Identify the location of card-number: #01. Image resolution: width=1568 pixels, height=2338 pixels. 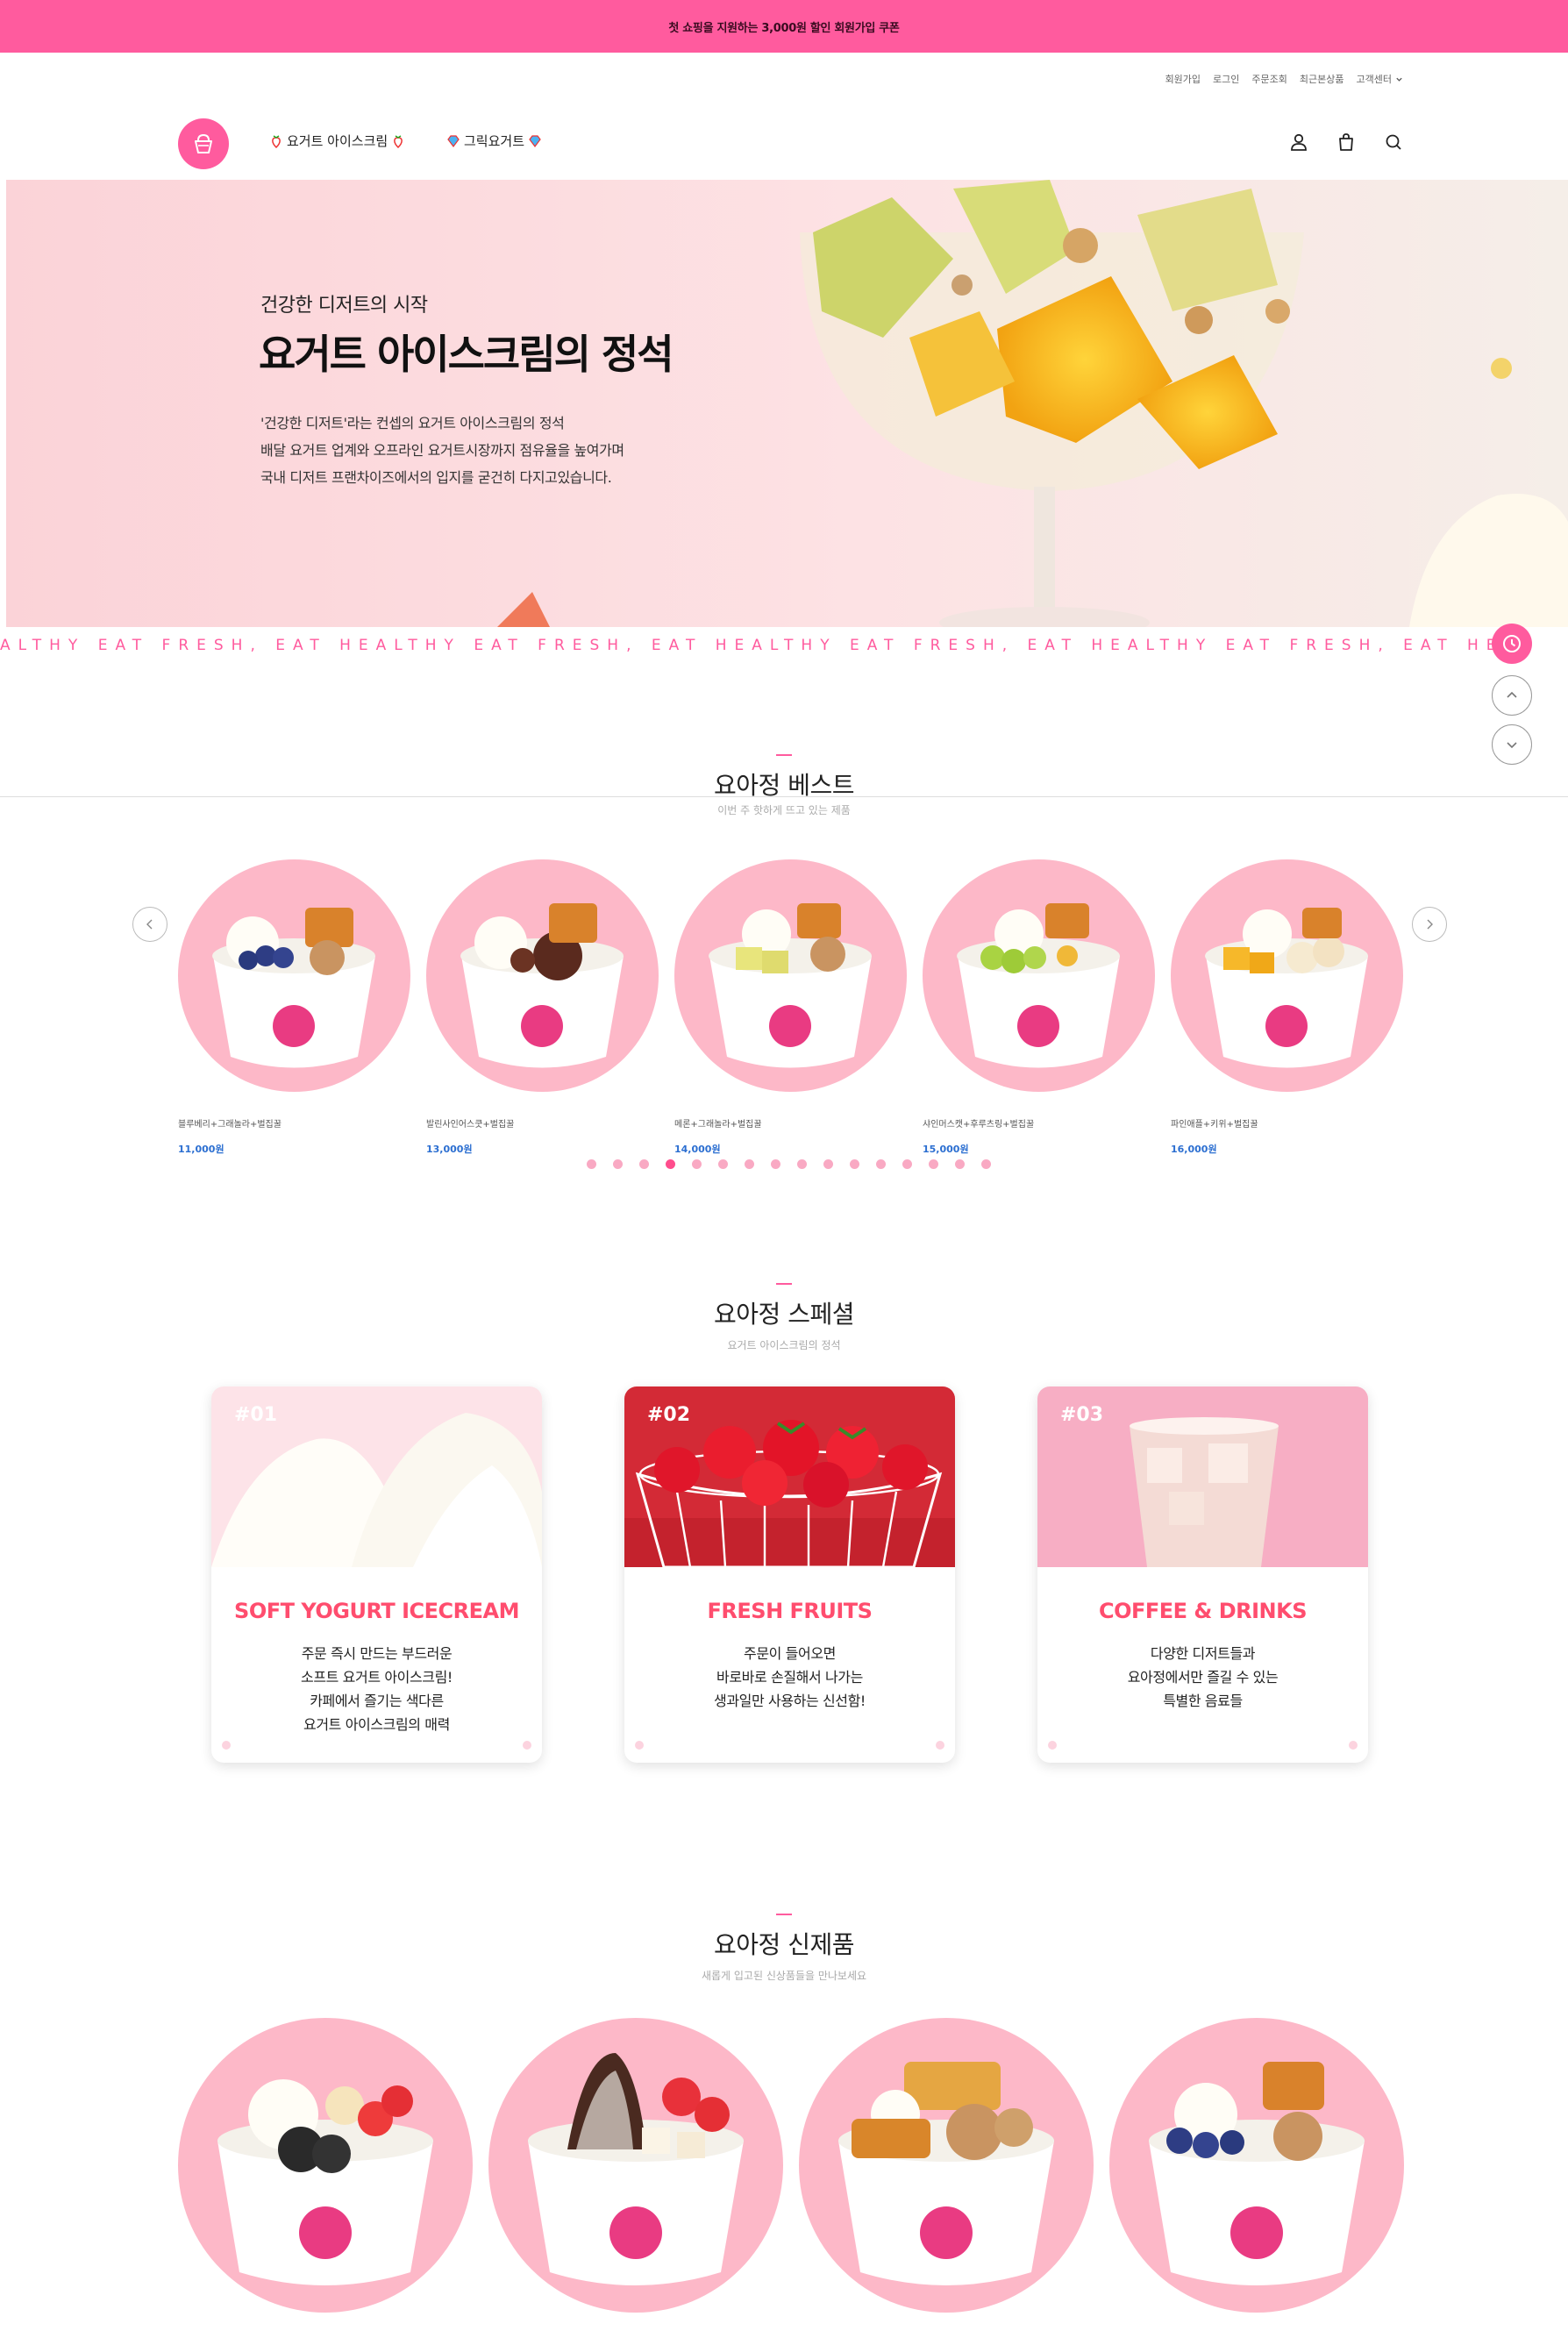
(256, 1415).